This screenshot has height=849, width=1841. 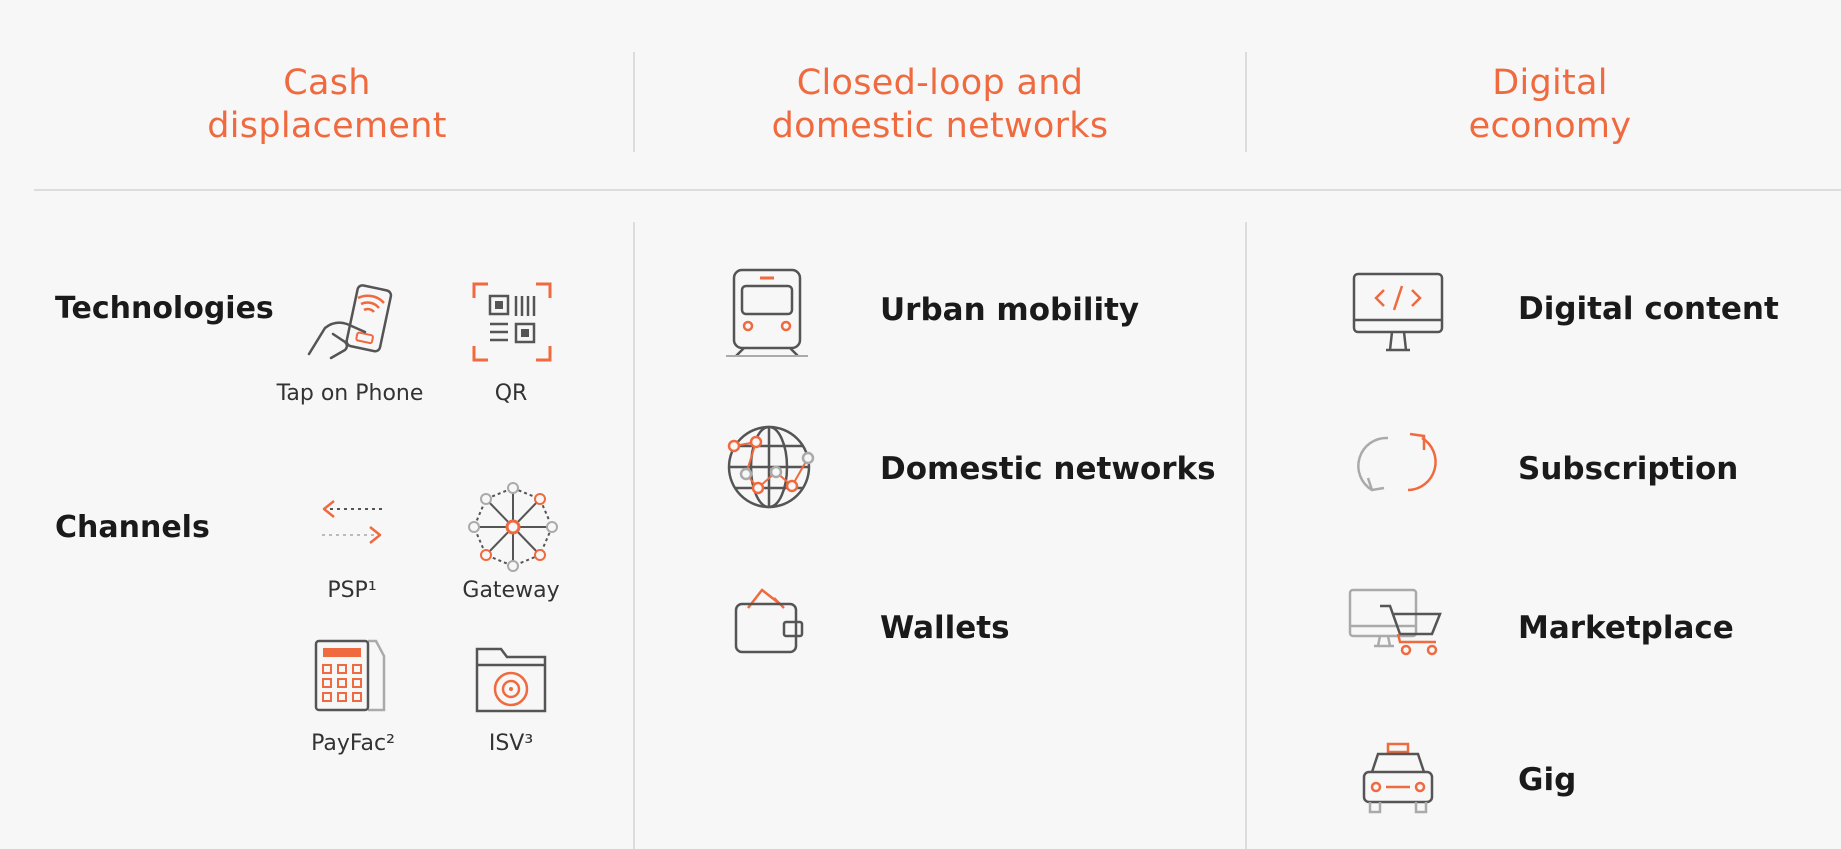 What do you see at coordinates (164, 308) in the screenshot?
I see `technologies-label: Technologies` at bounding box center [164, 308].